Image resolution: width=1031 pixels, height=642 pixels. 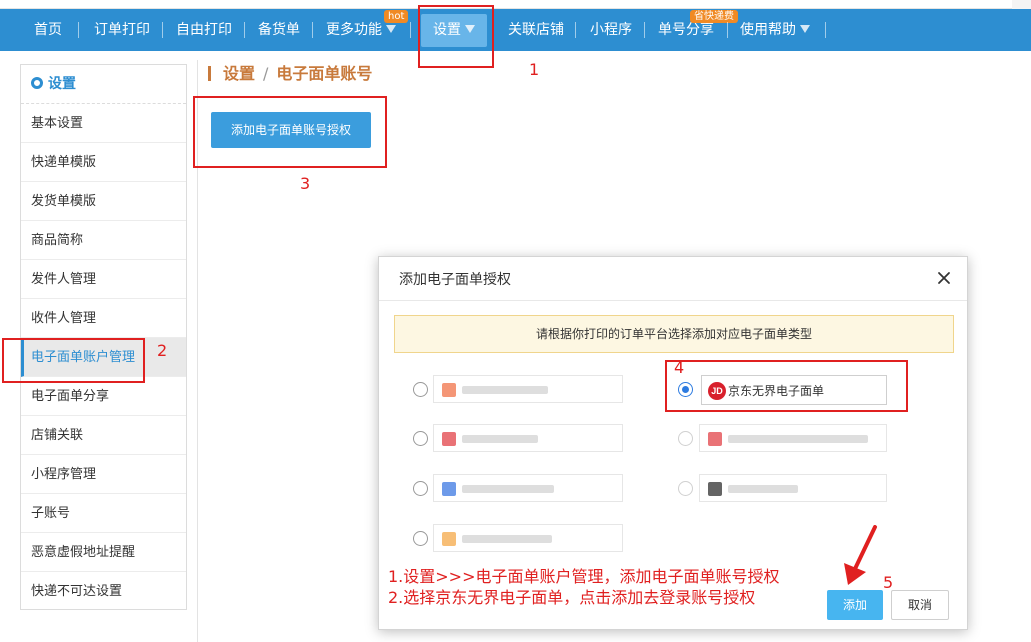 What do you see at coordinates (209, 73) in the screenshot?
I see `breadcrumb-marker` at bounding box center [209, 73].